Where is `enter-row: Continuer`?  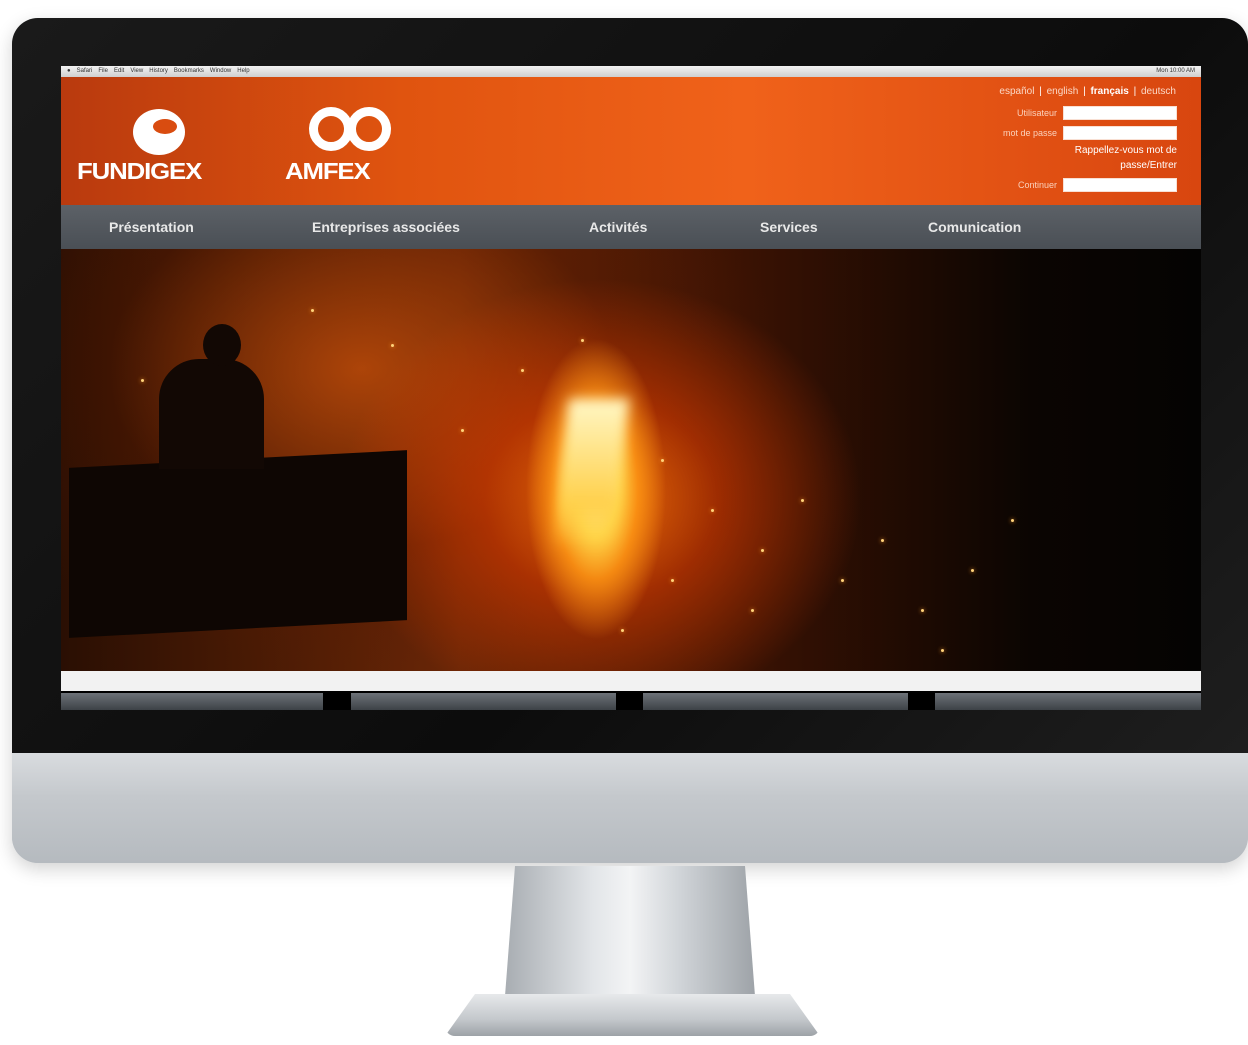 enter-row: Continuer is located at coordinates (1062, 185).